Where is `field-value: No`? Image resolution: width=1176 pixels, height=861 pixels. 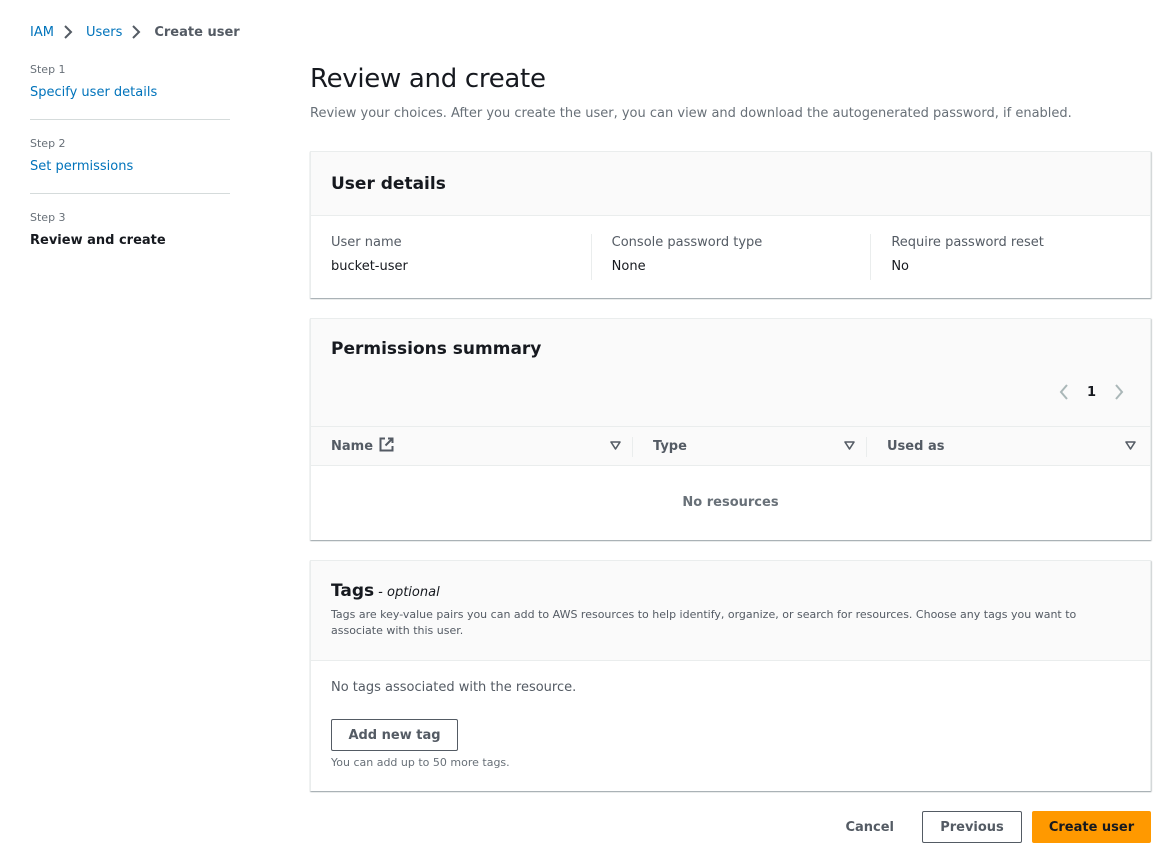
field-value: No is located at coordinates (900, 266).